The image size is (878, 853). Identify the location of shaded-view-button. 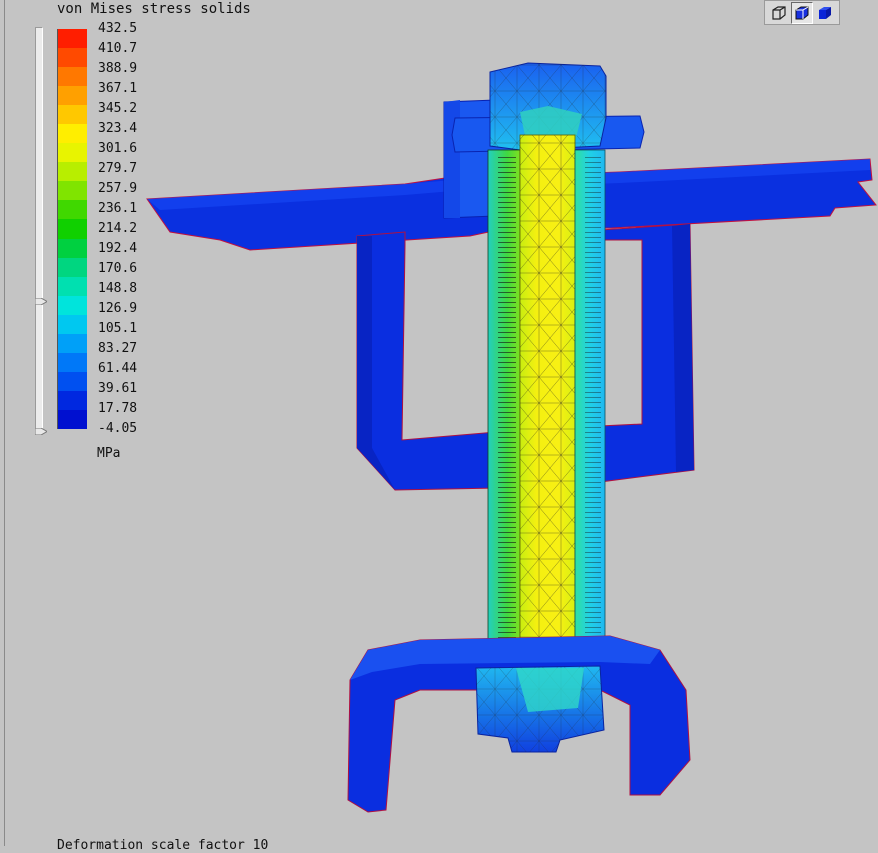
(825, 13).